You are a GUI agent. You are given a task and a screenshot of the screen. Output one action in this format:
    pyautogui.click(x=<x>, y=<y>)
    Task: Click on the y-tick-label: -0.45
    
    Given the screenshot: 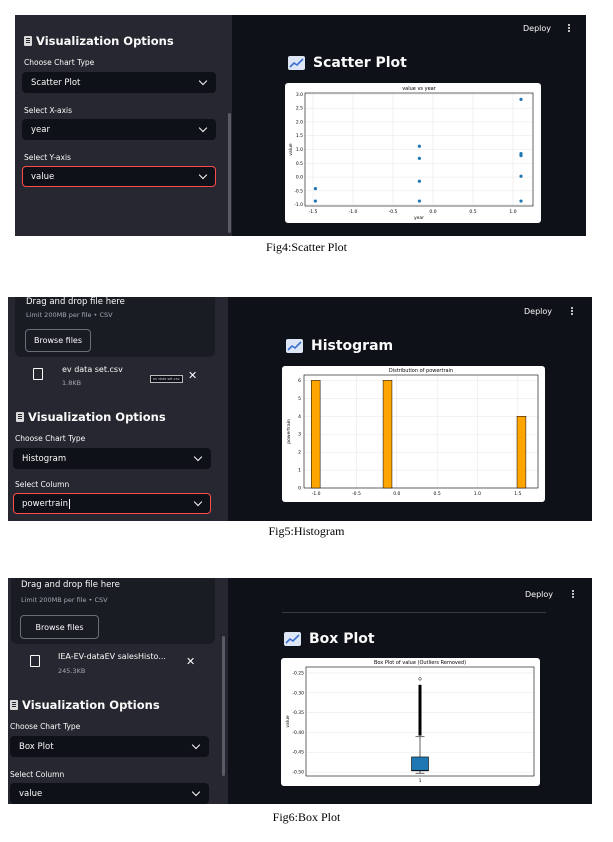 What is the action you would take?
    pyautogui.click(x=298, y=753)
    